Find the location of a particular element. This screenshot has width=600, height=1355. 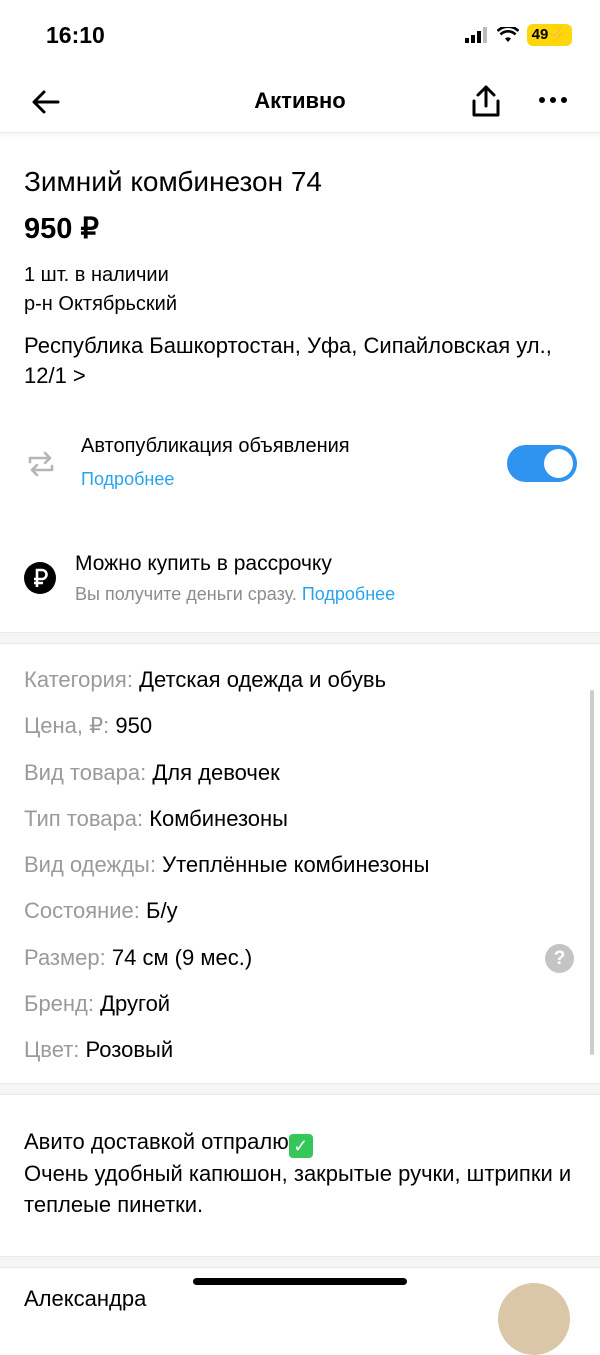

status-bar: 16:10 49⚡ is located at coordinates (300, 35).